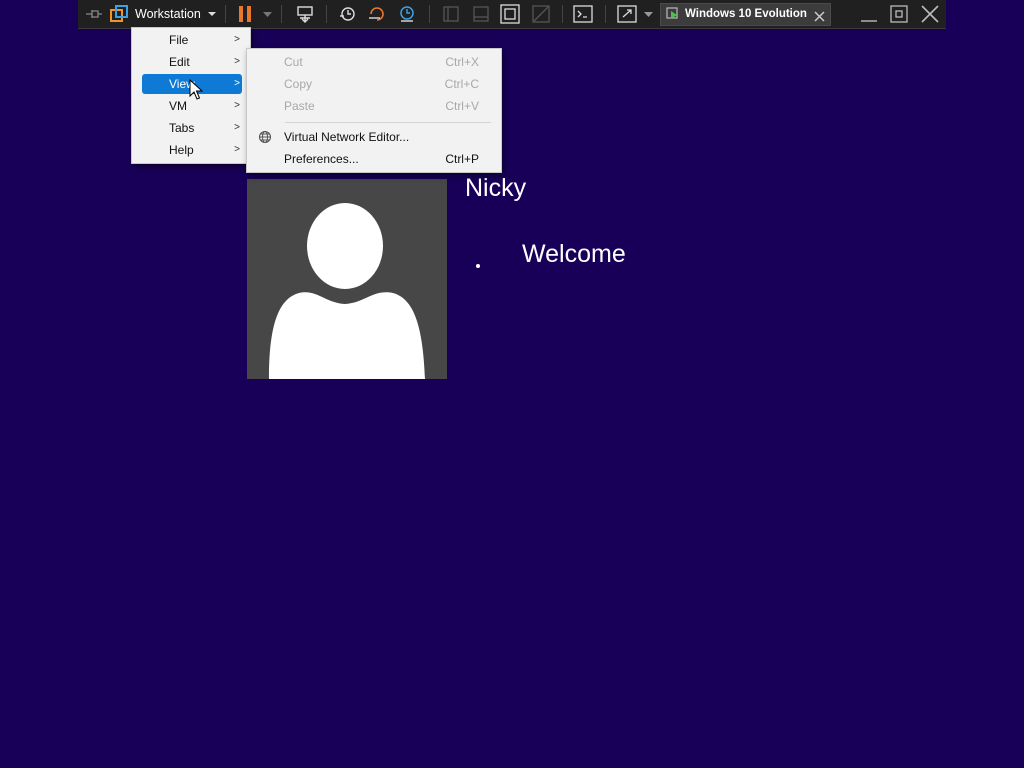 This screenshot has height=768, width=1024. What do you see at coordinates (196, 92) in the screenshot?
I see `mouse-cursor-icon` at bounding box center [196, 92].